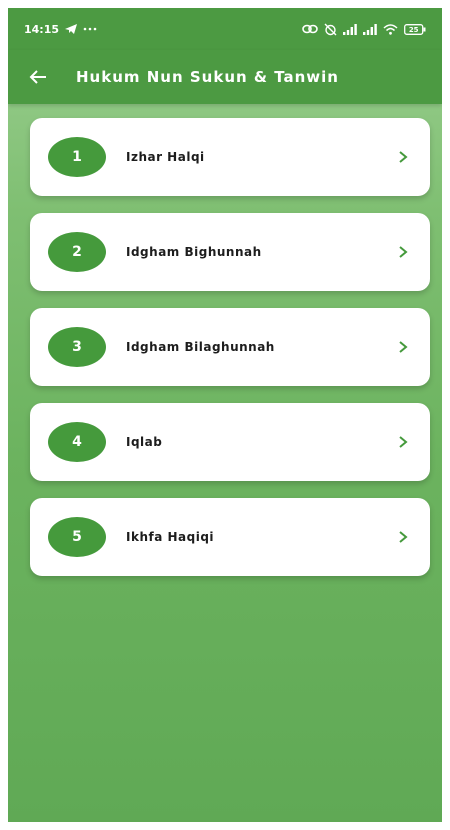  I want to click on battery-icon: 25, so click(415, 29).